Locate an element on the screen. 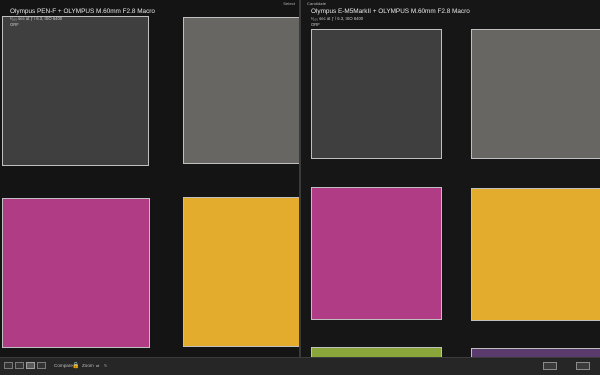 This screenshot has width=600, height=375. candidate-file-type: ORF is located at coordinates (315, 24).